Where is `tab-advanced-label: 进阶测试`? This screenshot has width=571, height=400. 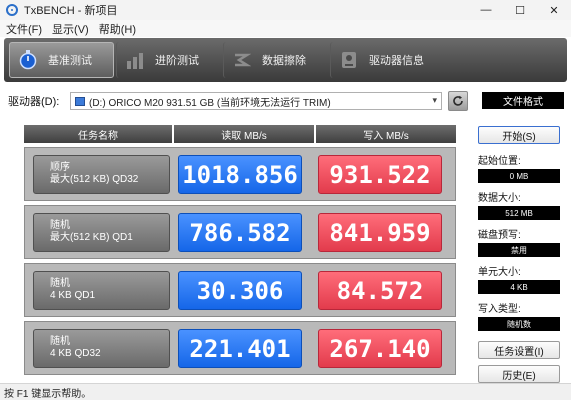 tab-advanced-label: 进阶测试 is located at coordinates (177, 61).